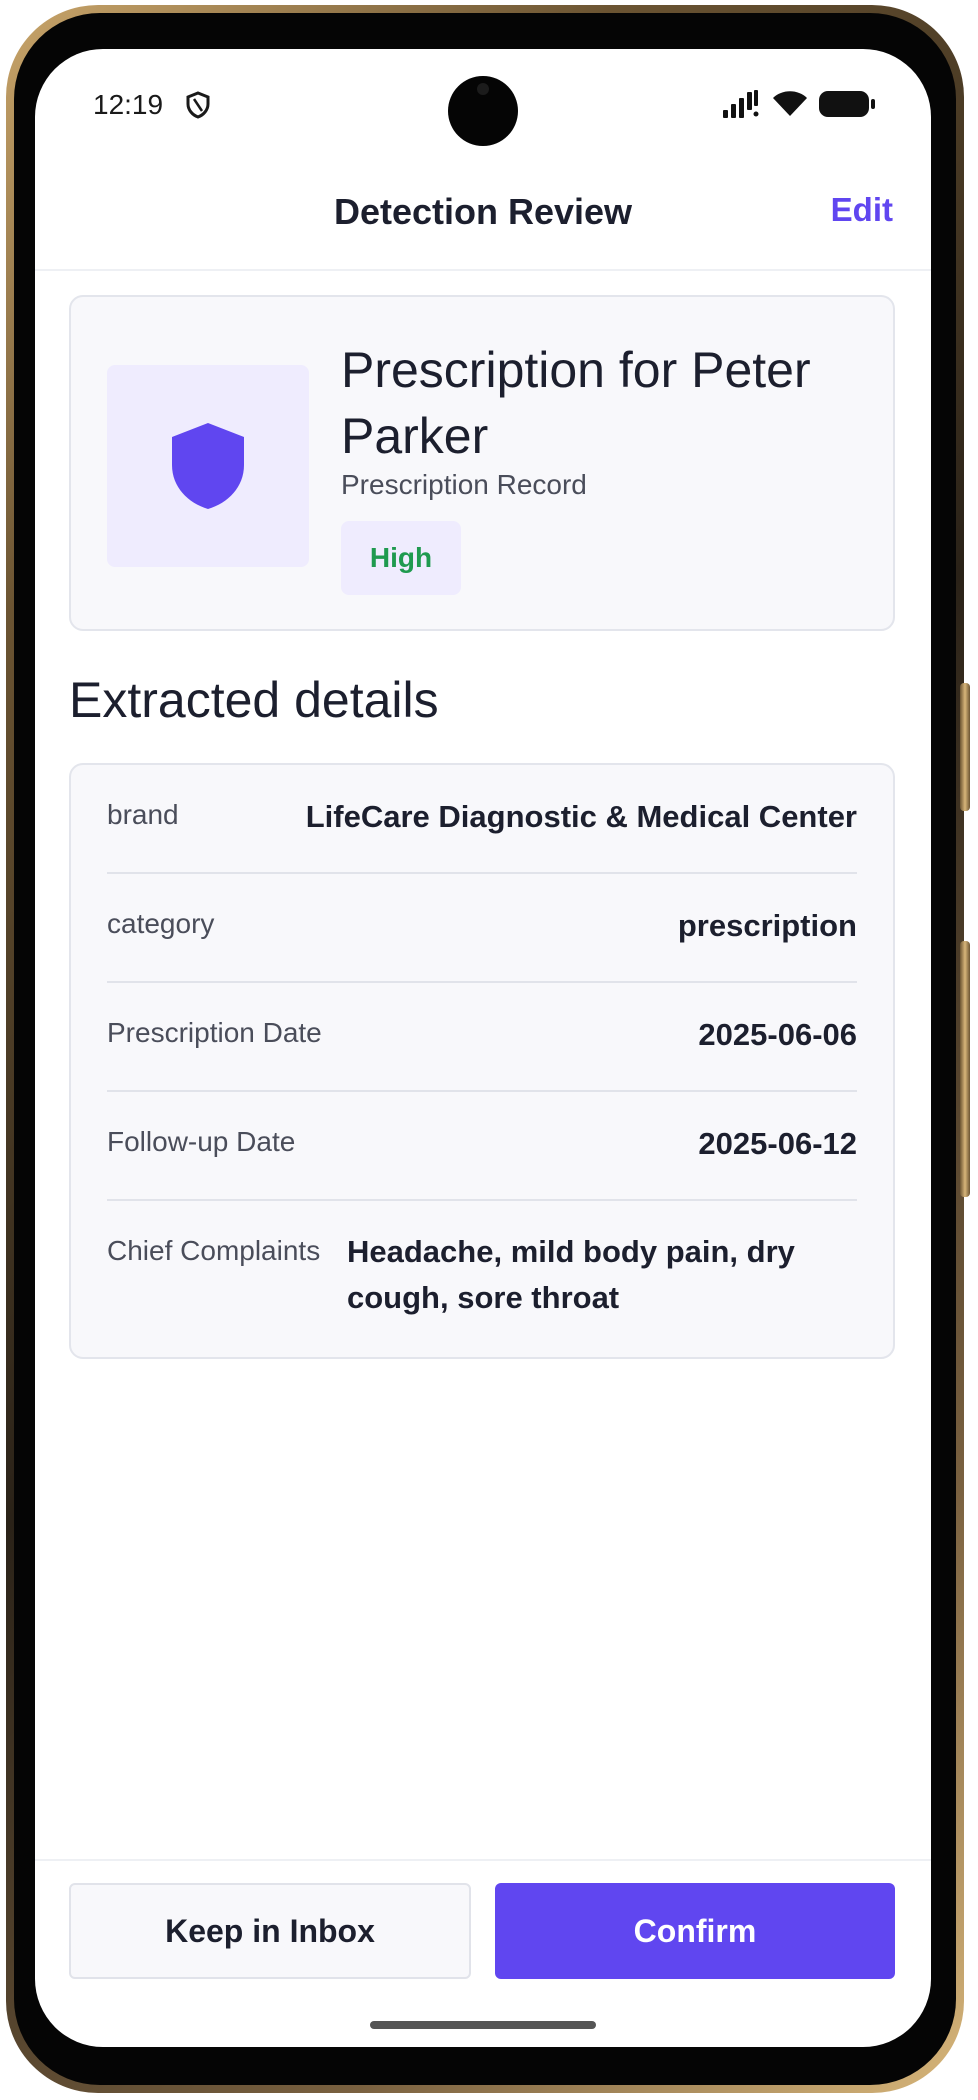  Describe the element at coordinates (790, 103) in the screenshot. I see `wifi-icon` at that location.